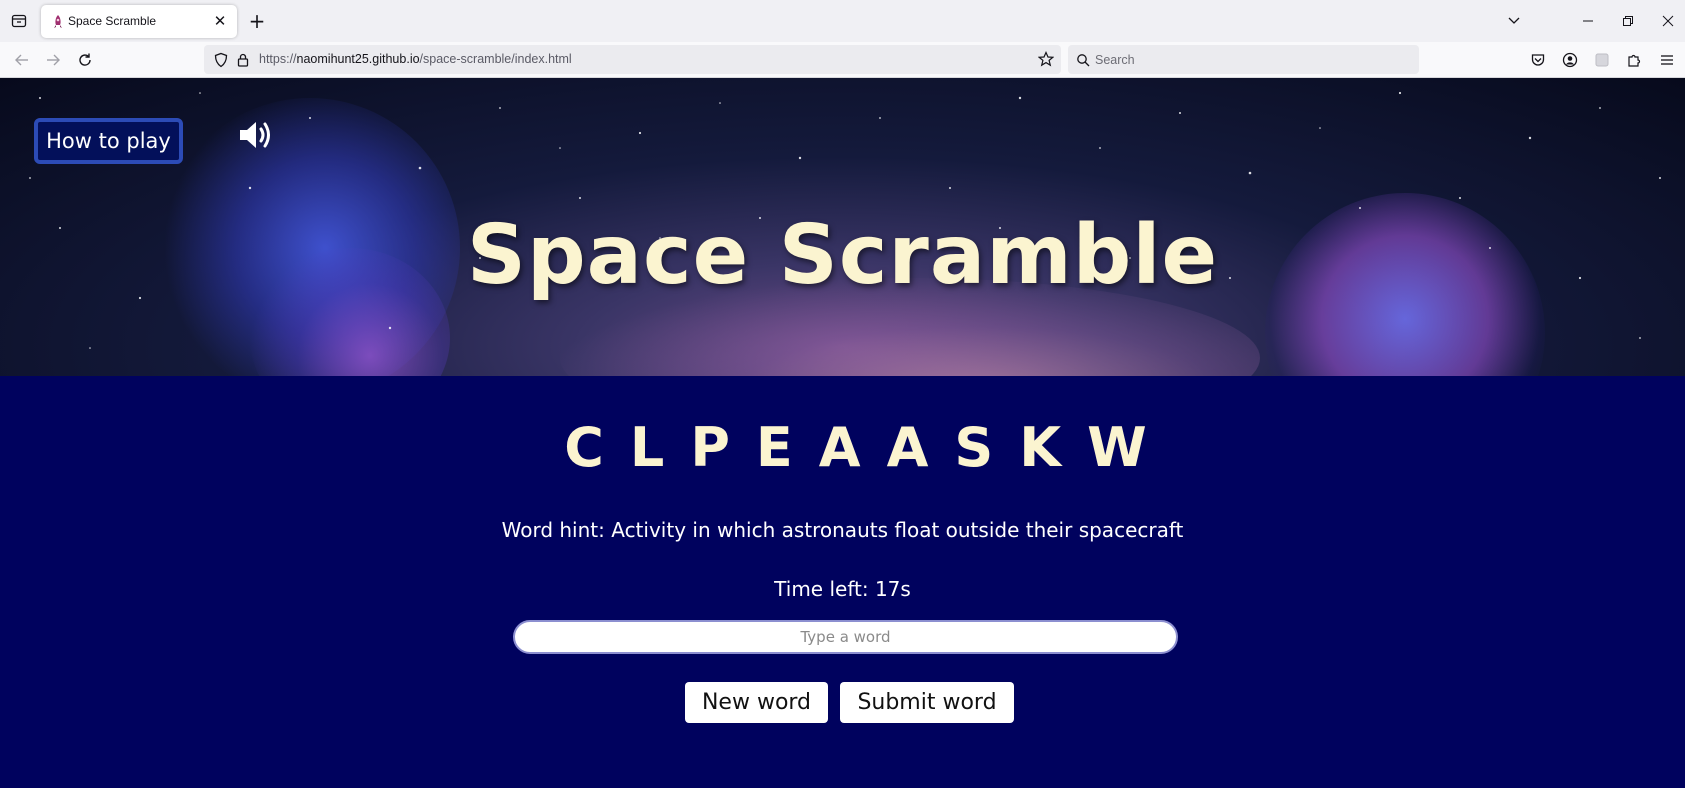 The image size is (1685, 788). Describe the element at coordinates (19, 21) in the screenshot. I see `tab-list-icon` at that location.